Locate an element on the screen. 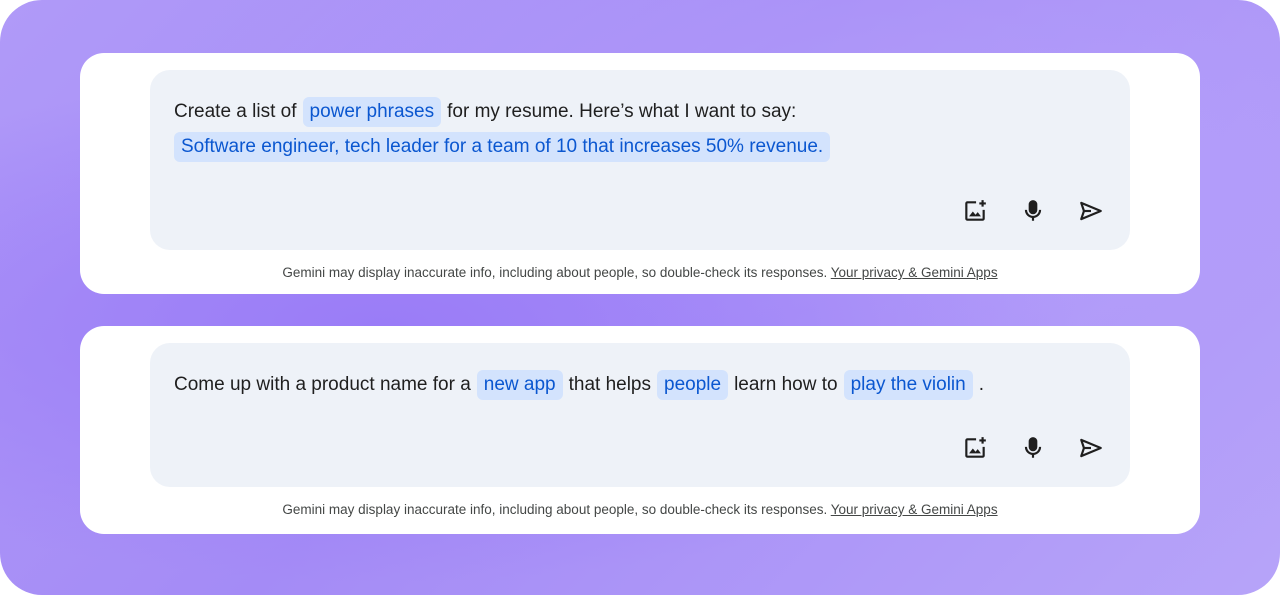 This screenshot has width=1280, height=595. prompt-chip: new app is located at coordinates (519, 384).